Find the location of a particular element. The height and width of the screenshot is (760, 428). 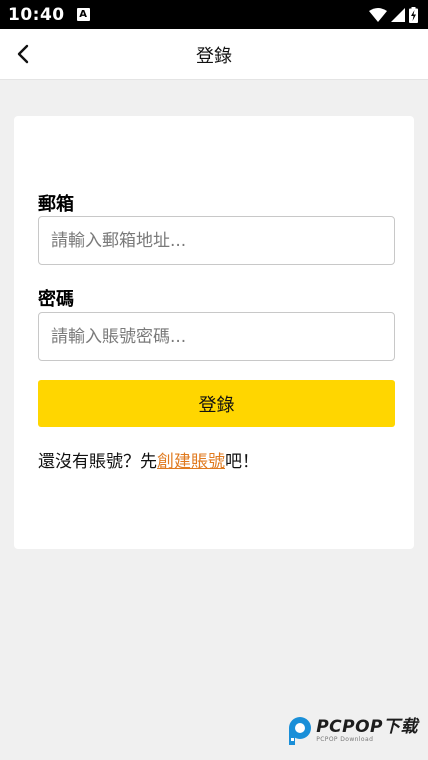

signup-suffix-text: 吧！ is located at coordinates (242, 462).